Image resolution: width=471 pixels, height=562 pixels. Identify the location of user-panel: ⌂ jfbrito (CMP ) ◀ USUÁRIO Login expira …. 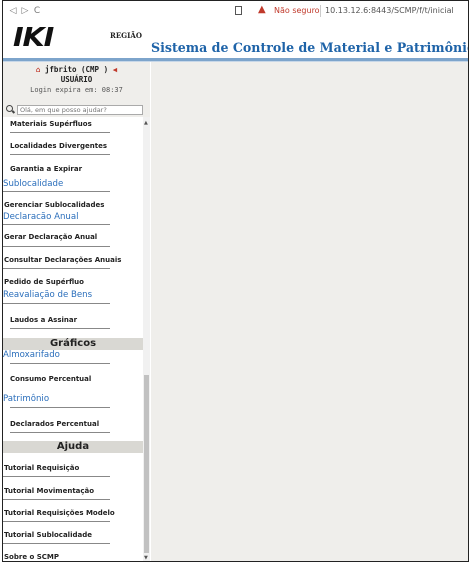
(76, 81).